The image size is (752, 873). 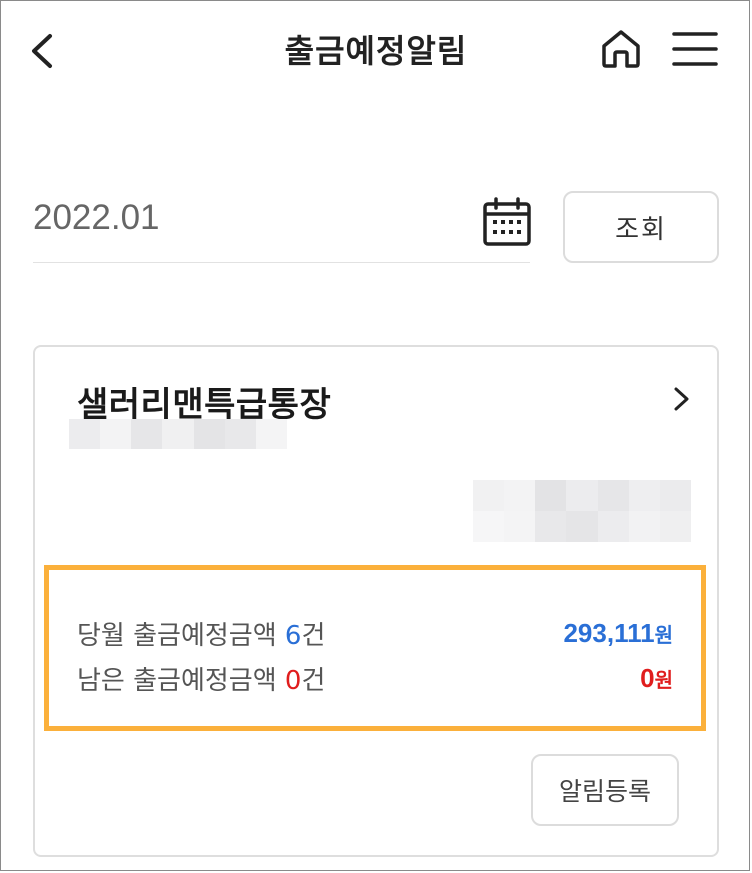 What do you see at coordinates (293, 680) in the screenshot?
I see `remaining-count: 0` at bounding box center [293, 680].